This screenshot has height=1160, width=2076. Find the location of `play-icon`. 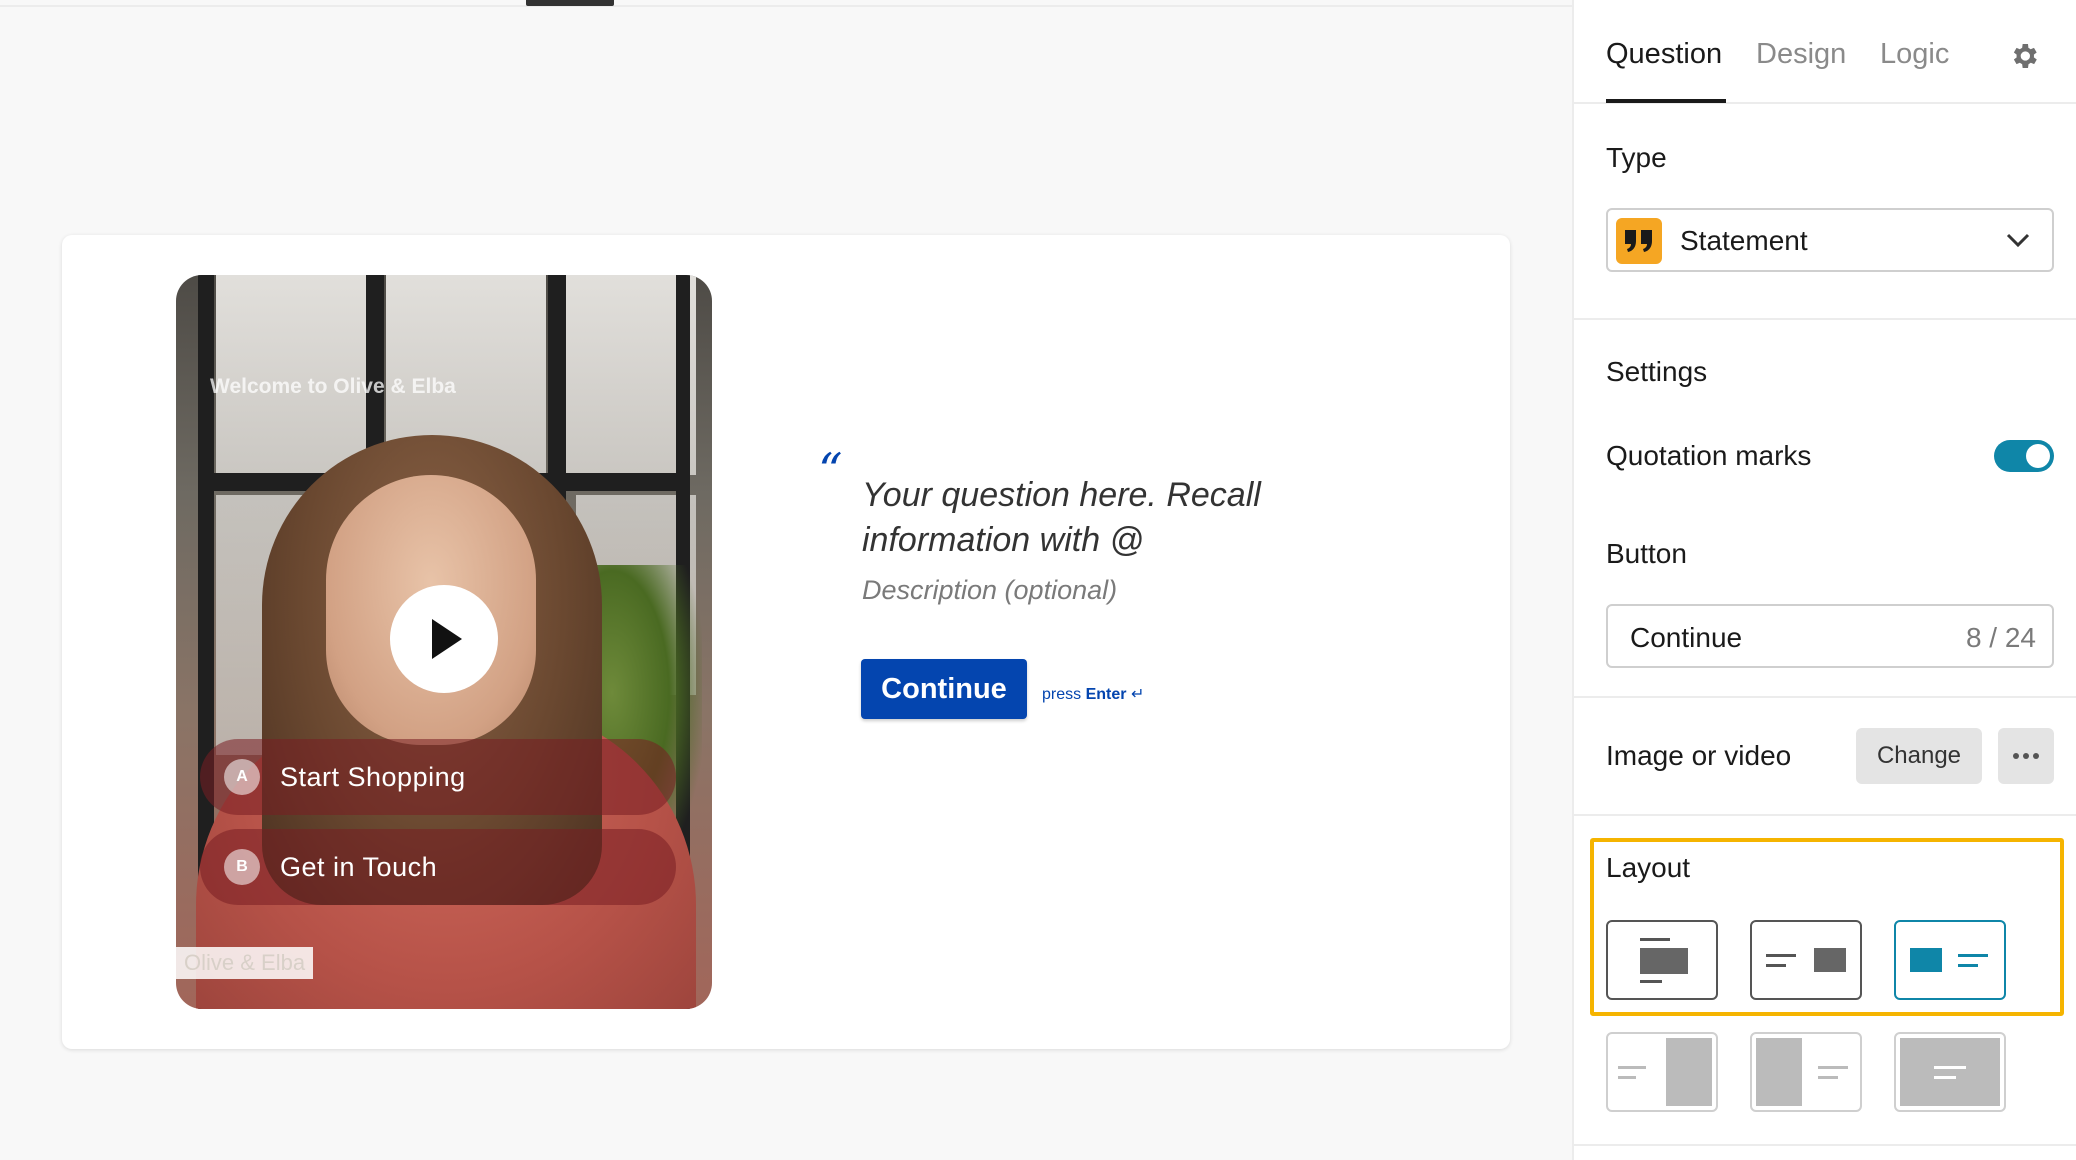

play-icon is located at coordinates (447, 639).